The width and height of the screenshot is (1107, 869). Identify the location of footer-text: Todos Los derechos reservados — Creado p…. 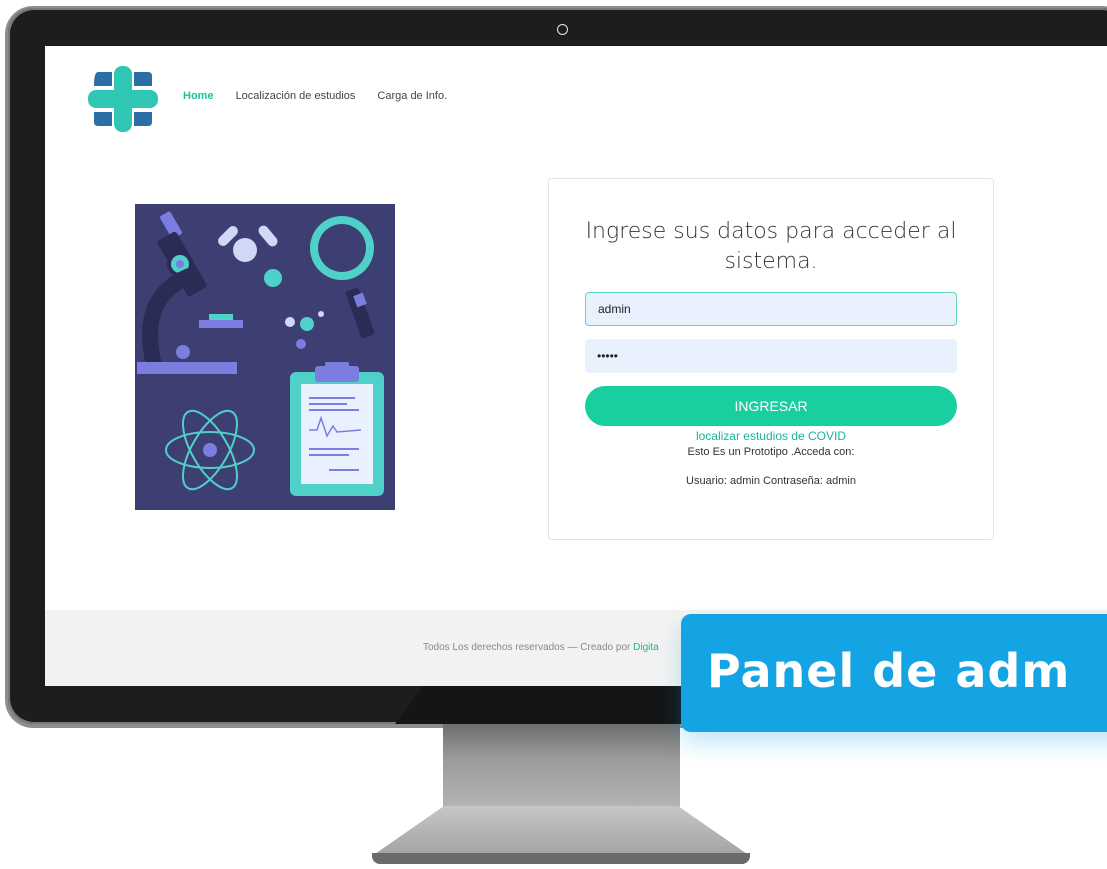
(541, 647).